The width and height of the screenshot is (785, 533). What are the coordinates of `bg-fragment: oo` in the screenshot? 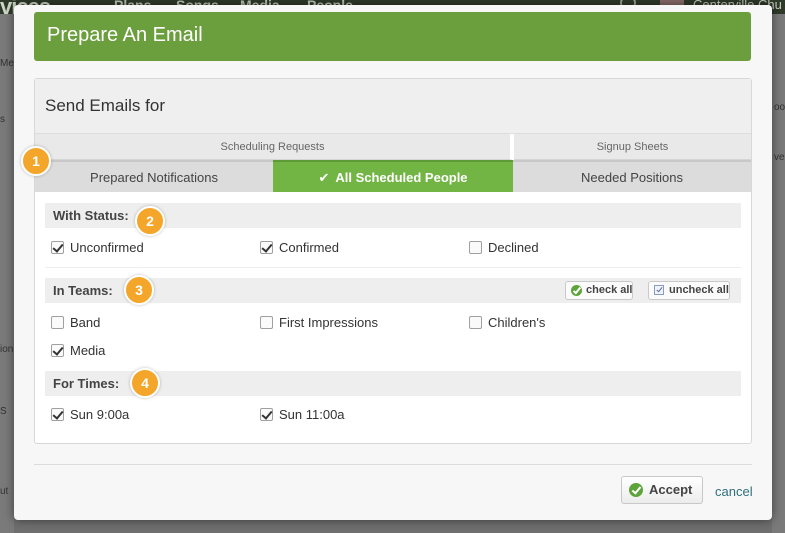 It's located at (779, 107).